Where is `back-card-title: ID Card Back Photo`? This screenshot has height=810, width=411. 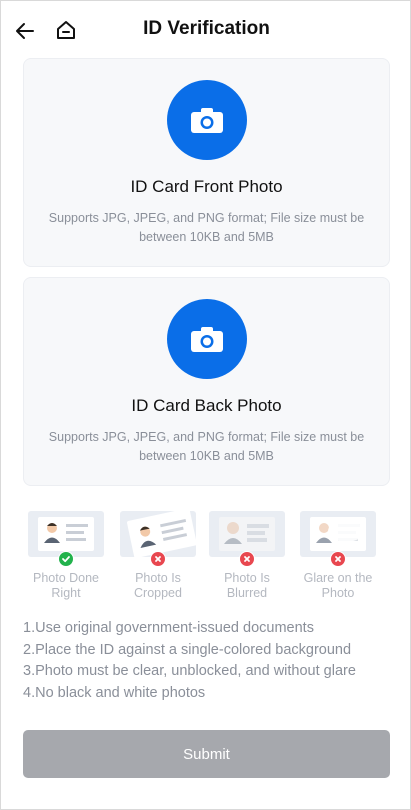
back-card-title: ID Card Back Photo is located at coordinates (206, 405).